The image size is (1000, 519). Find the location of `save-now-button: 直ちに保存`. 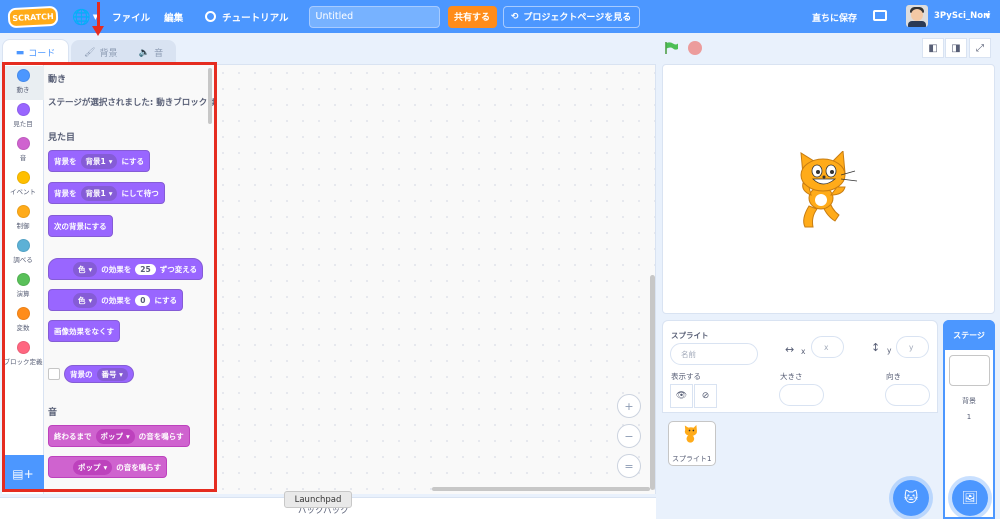

save-now-button: 直ちに保存 is located at coordinates (834, 17).